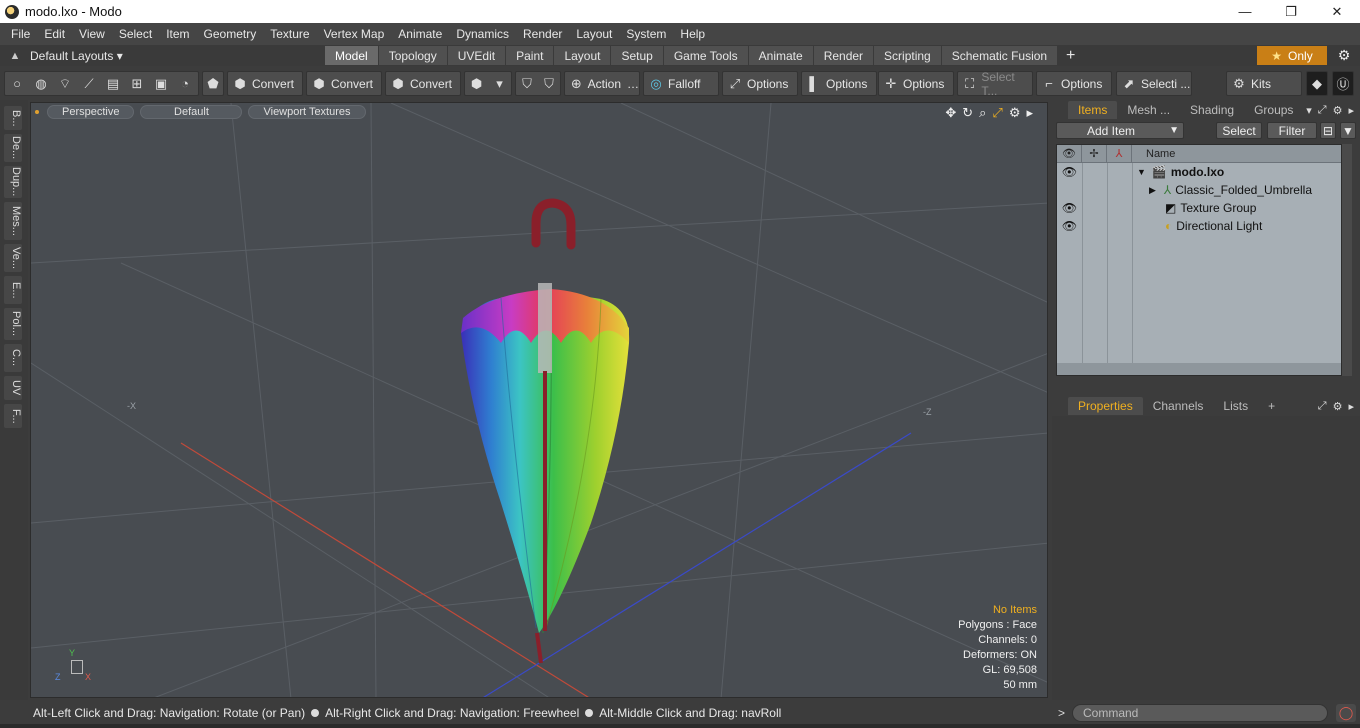  What do you see at coordinates (65, 84) in the screenshot?
I see `vertex-icon: ⌔` at bounding box center [65, 84].